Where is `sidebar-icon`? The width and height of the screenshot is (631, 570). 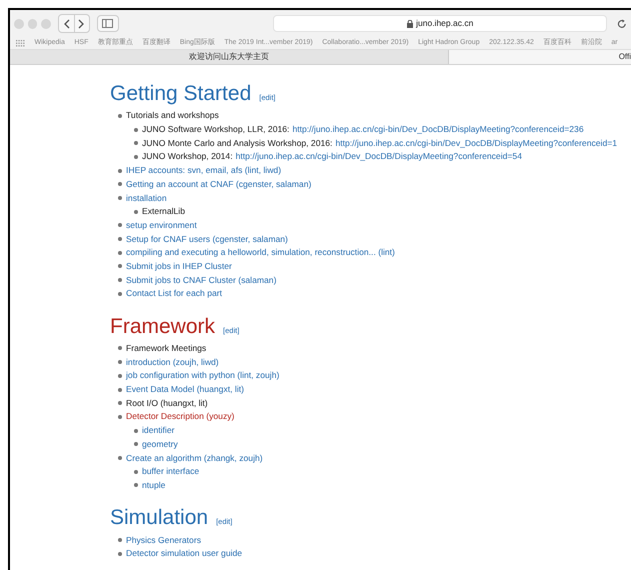
sidebar-icon is located at coordinates (108, 23).